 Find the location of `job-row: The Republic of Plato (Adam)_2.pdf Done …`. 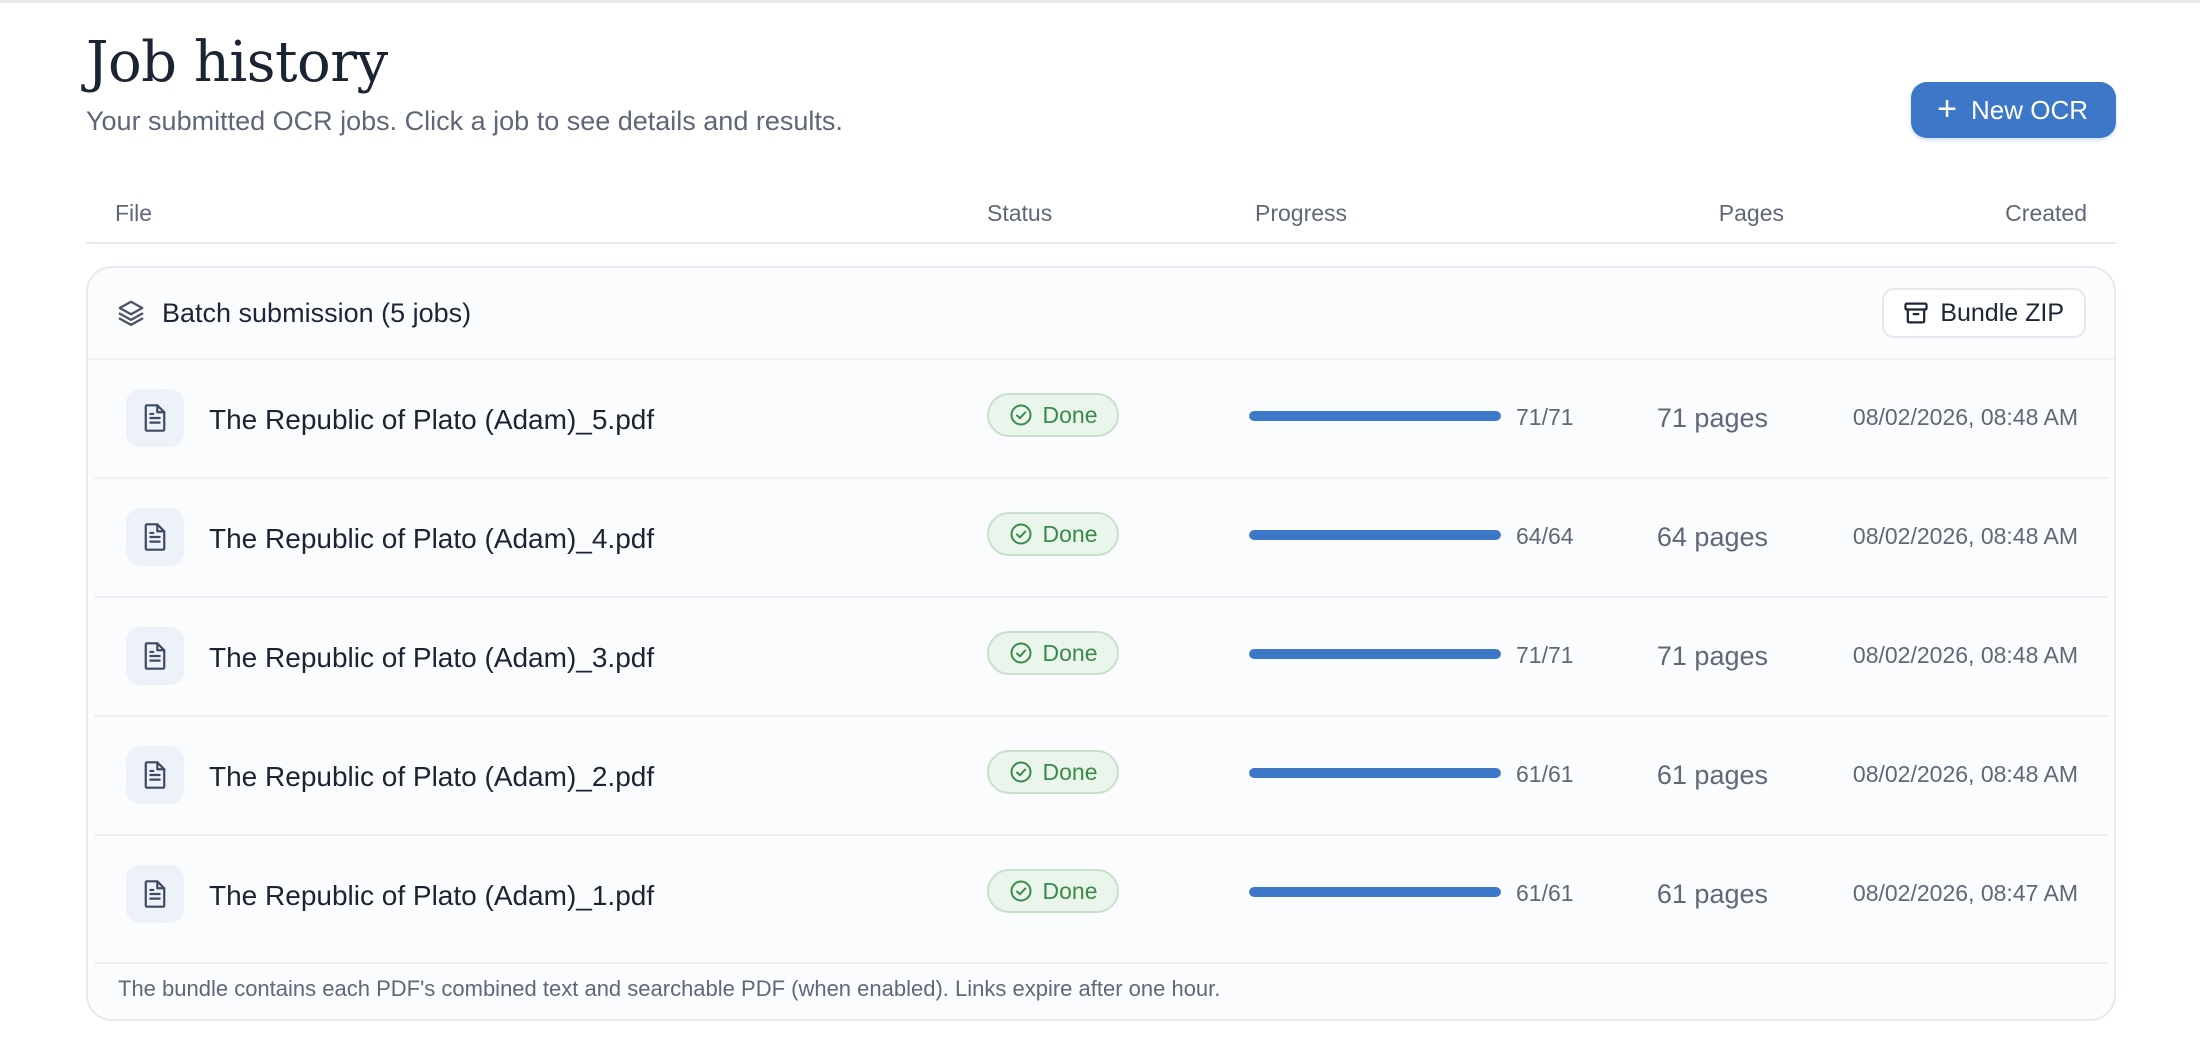

job-row: The Republic of Plato (Adam)_2.pdf Done … is located at coordinates (1101, 776).